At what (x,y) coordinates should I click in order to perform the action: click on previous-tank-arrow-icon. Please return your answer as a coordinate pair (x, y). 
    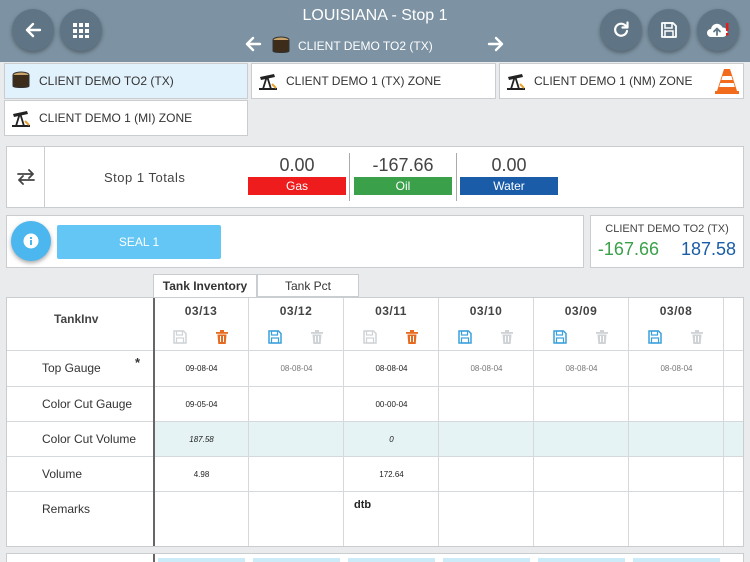
    Looking at the image, I should click on (253, 44).